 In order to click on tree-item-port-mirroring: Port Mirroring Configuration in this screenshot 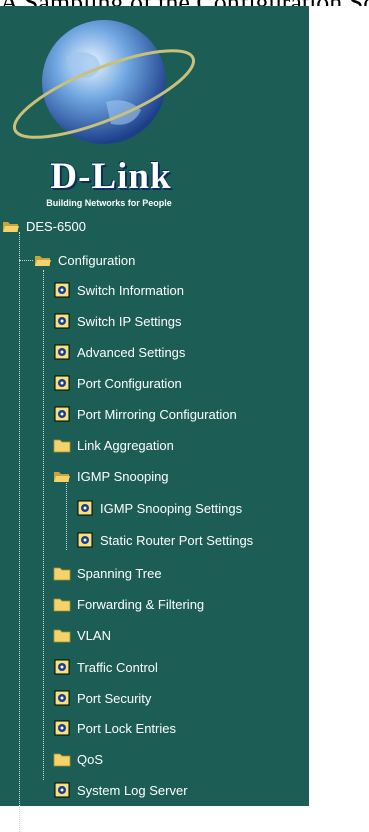, I will do `click(145, 414)`.